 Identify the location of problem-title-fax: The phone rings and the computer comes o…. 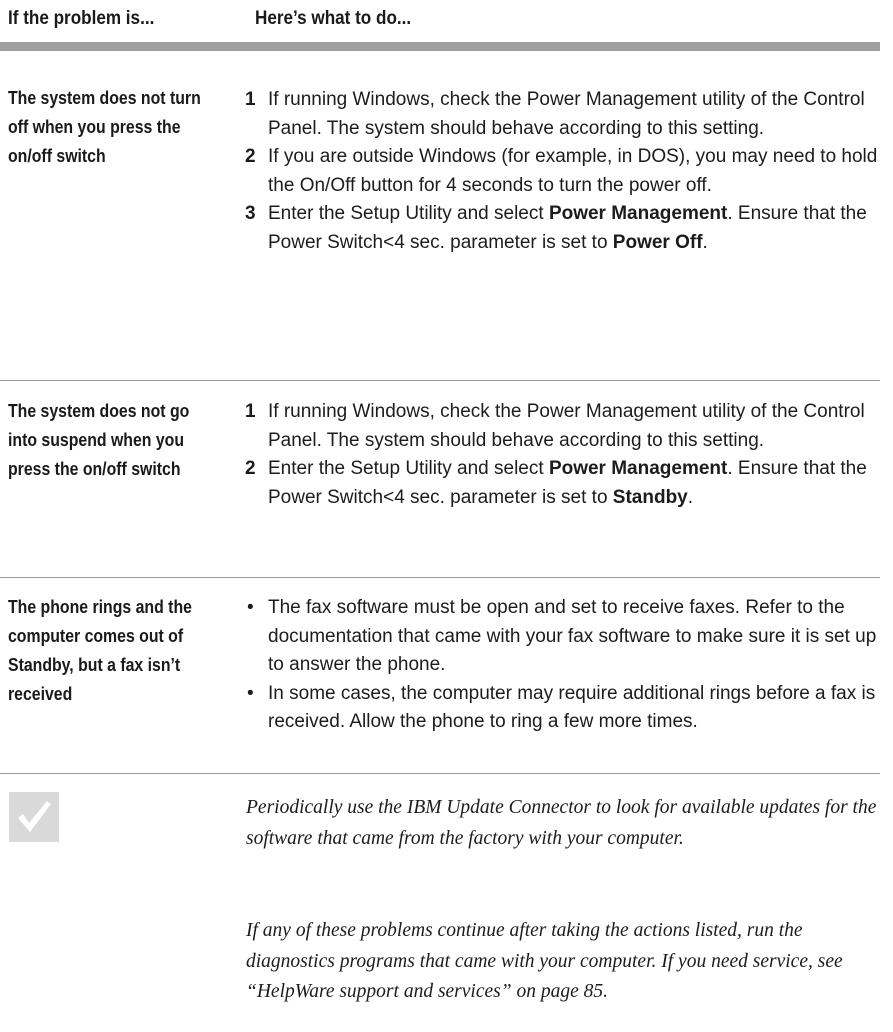
(100, 650).